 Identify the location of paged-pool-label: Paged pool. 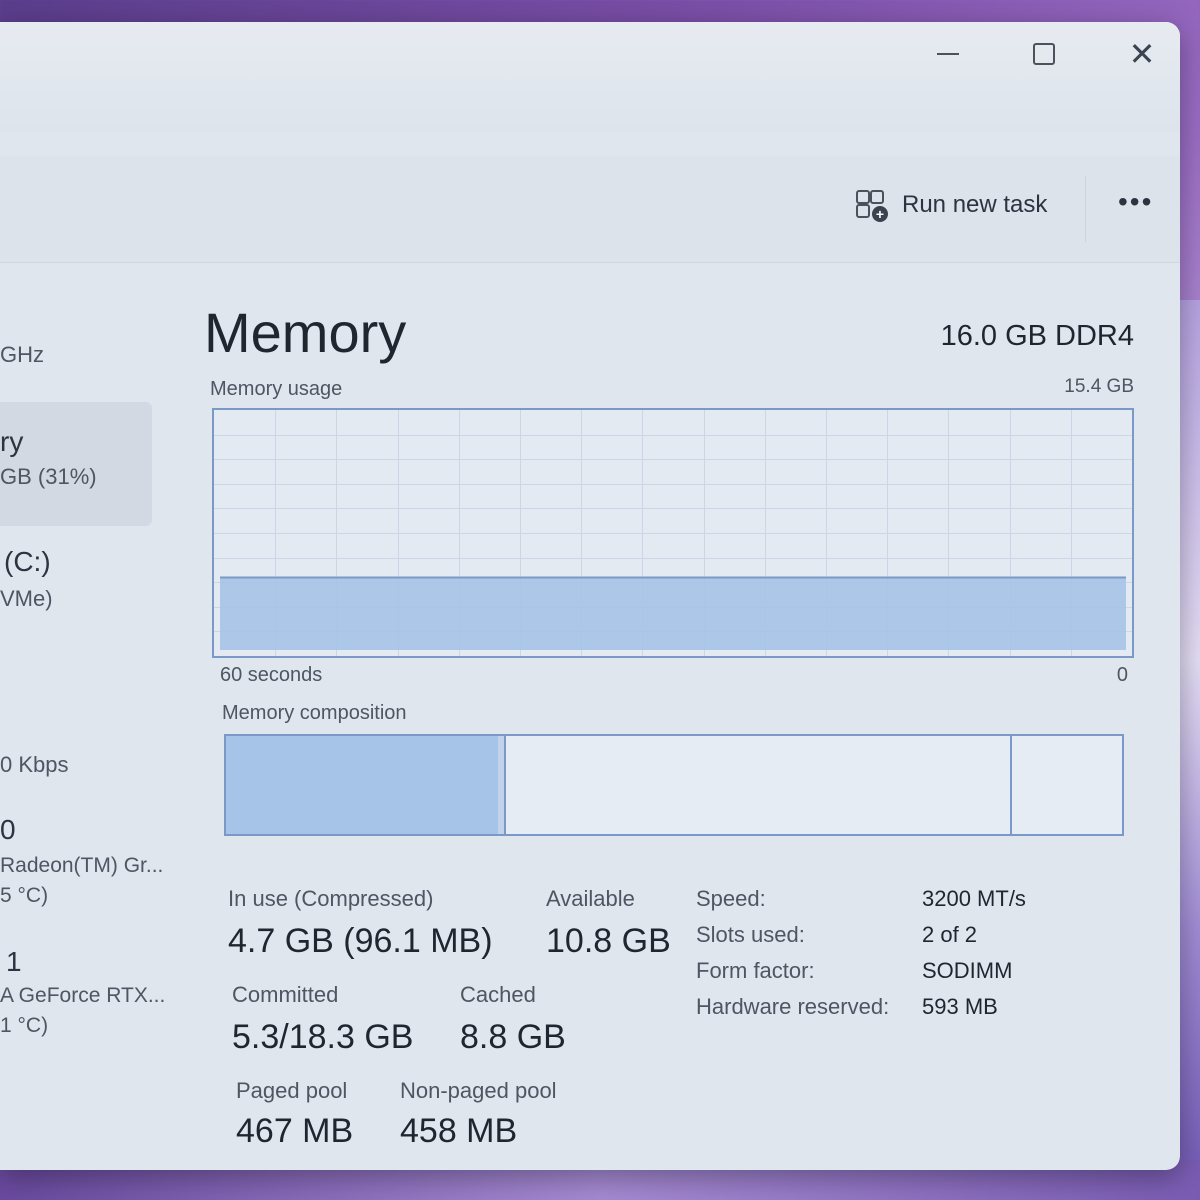
(292, 1090).